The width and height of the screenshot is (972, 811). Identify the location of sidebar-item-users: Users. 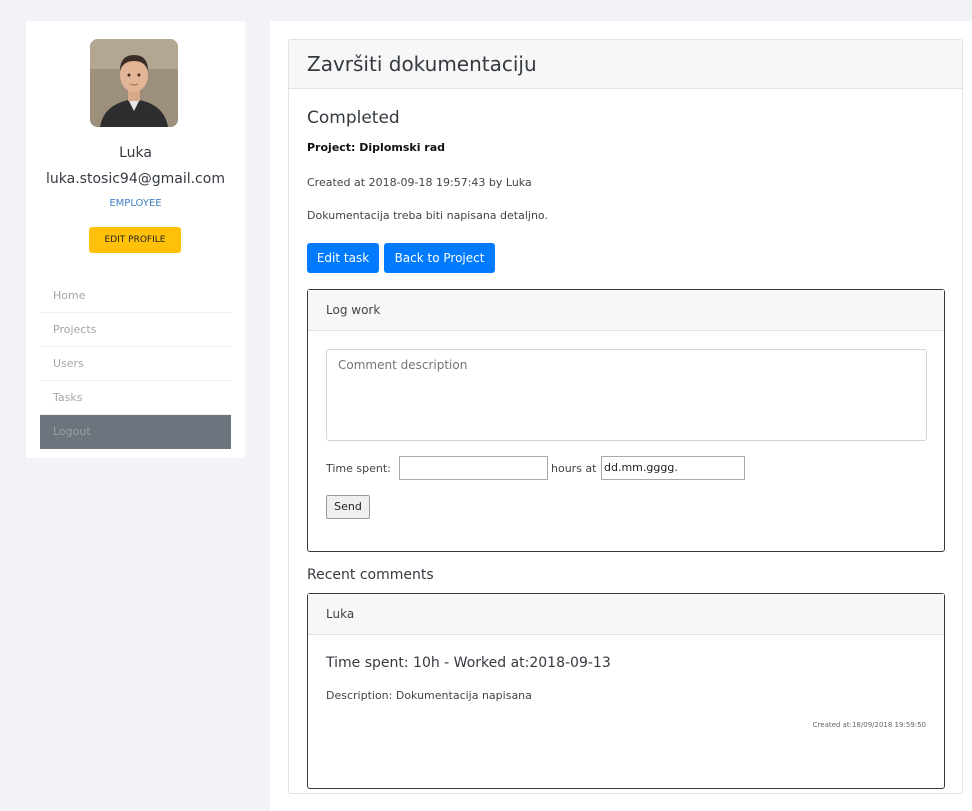
(135, 364).